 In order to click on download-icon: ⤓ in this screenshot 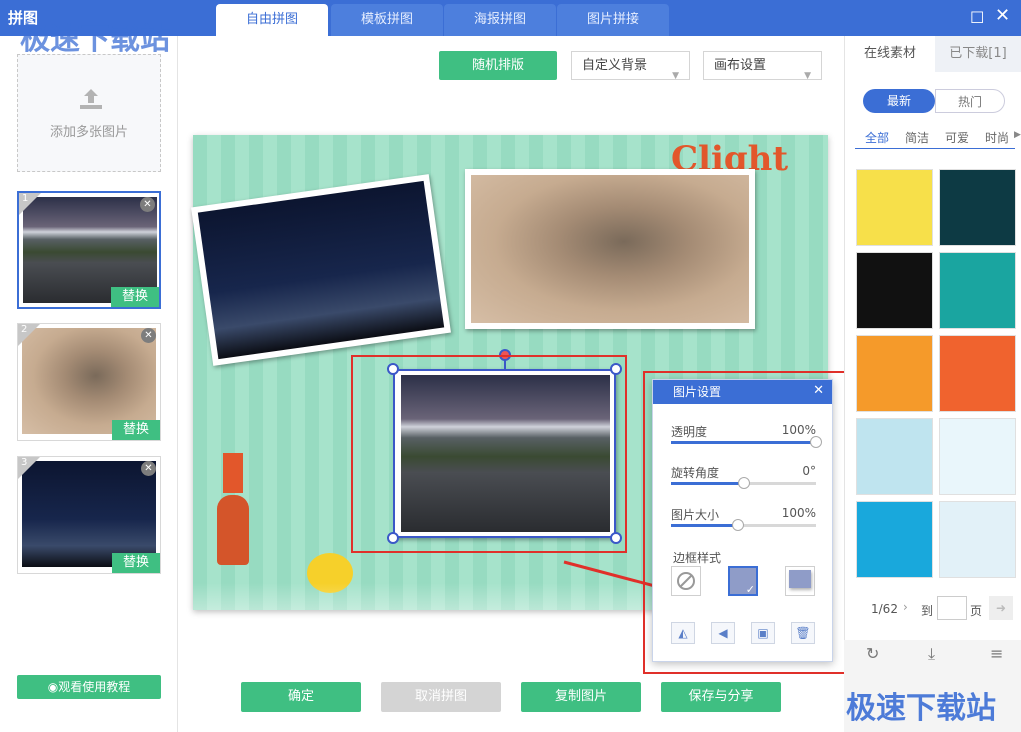, I will do `click(931, 654)`.